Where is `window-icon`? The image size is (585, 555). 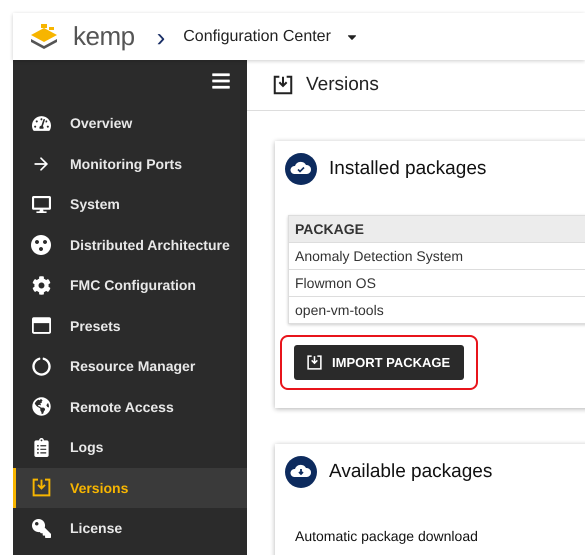
window-icon is located at coordinates (41, 326).